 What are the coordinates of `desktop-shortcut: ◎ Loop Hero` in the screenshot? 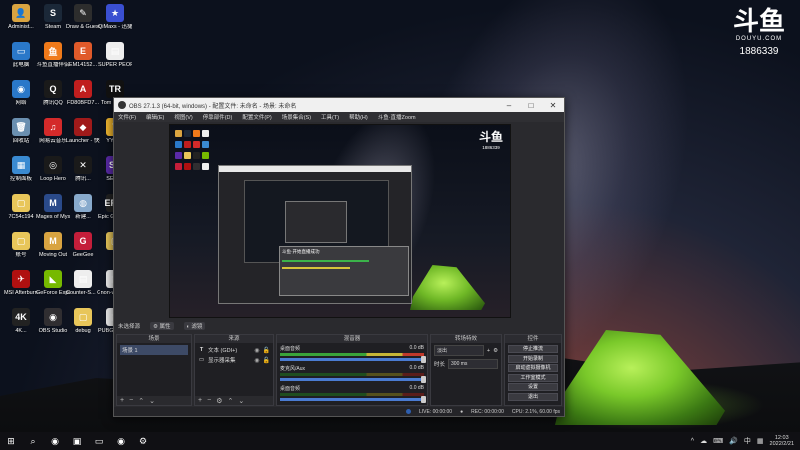 It's located at (53, 169).